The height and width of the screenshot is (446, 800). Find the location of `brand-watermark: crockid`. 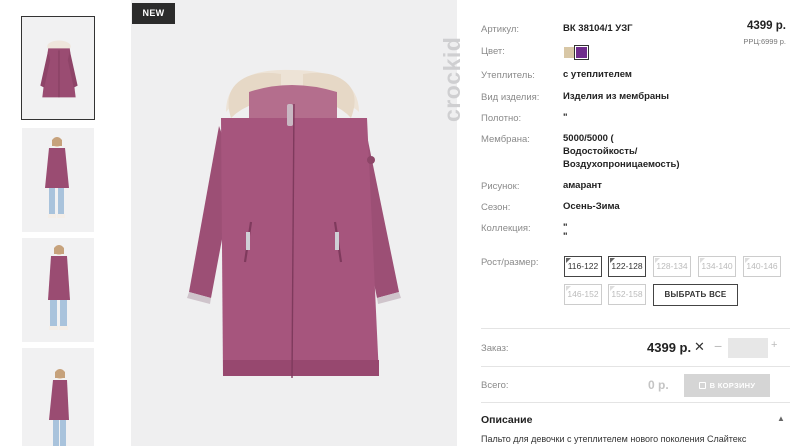

brand-watermark: crockid is located at coordinates (438, 69).